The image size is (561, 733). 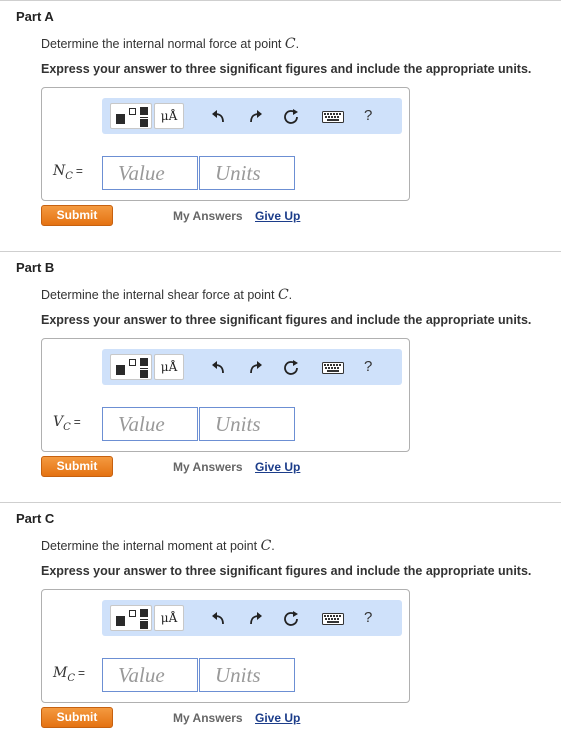 I want to click on part-title: Part C, so click(x=35, y=518).